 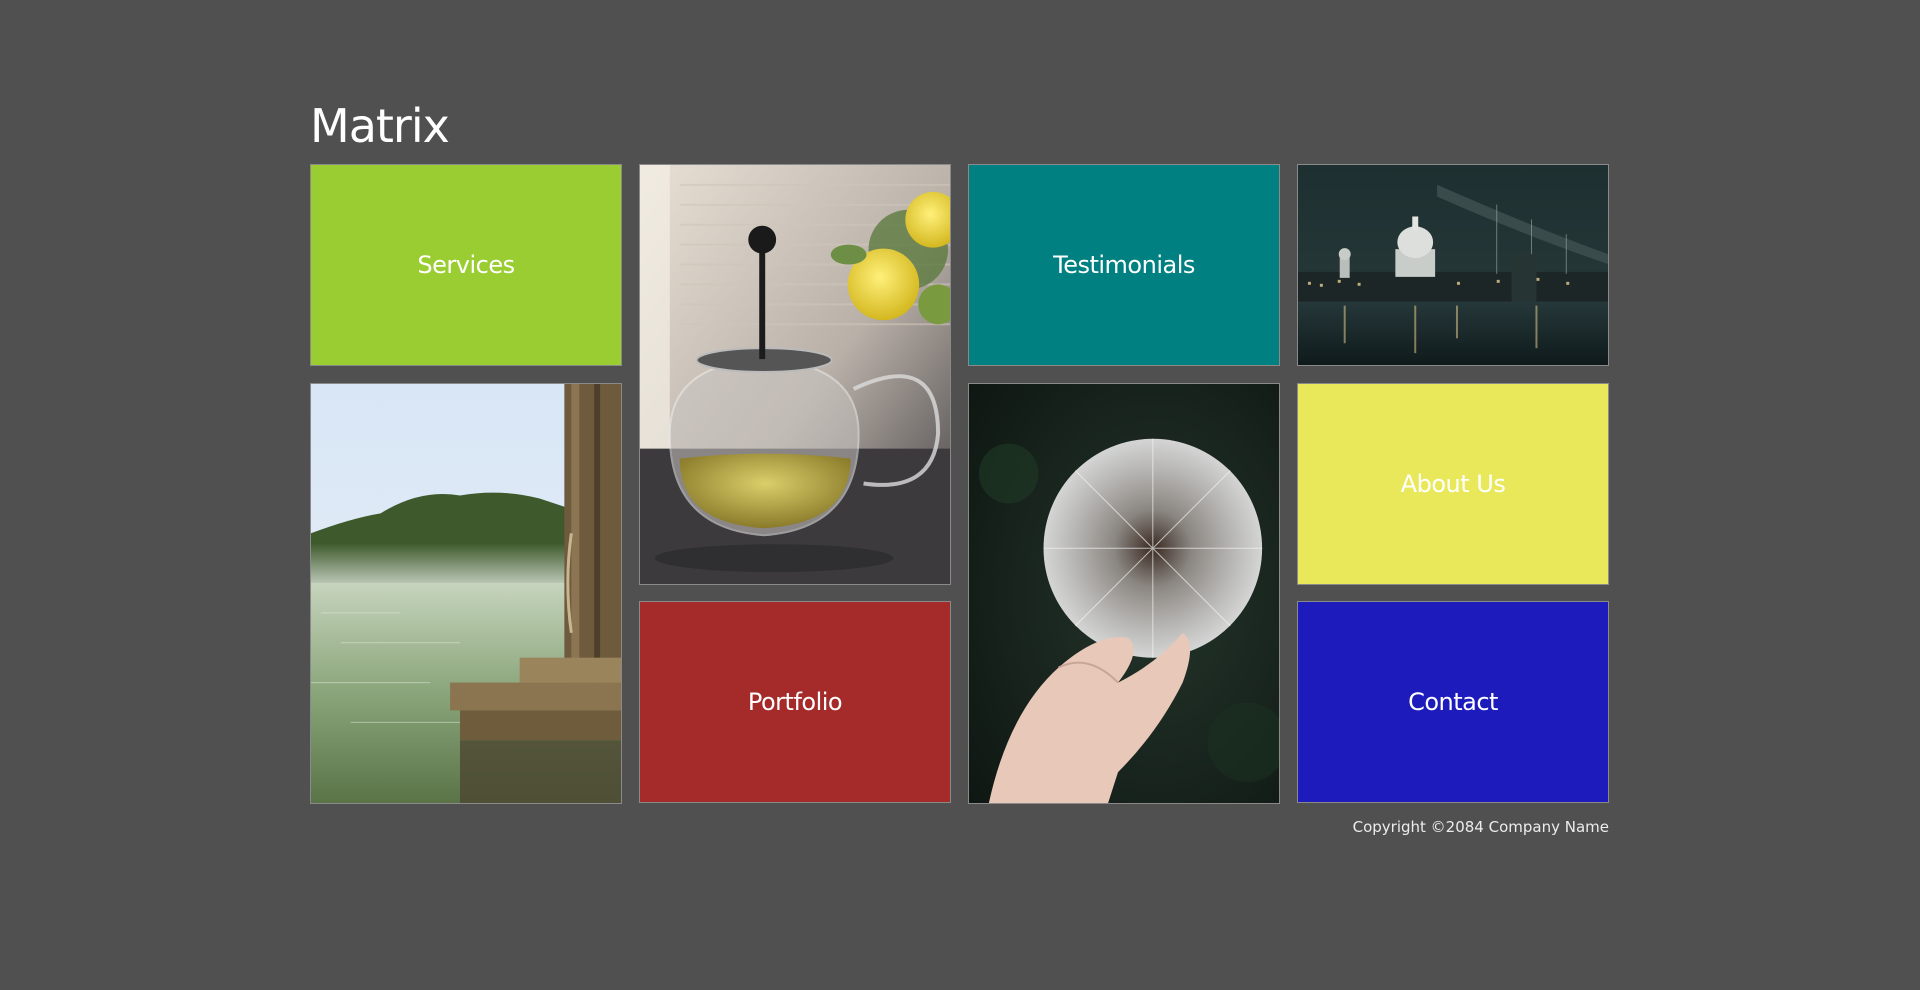 I want to click on portfolio-label: Portfolio, so click(x=795, y=702).